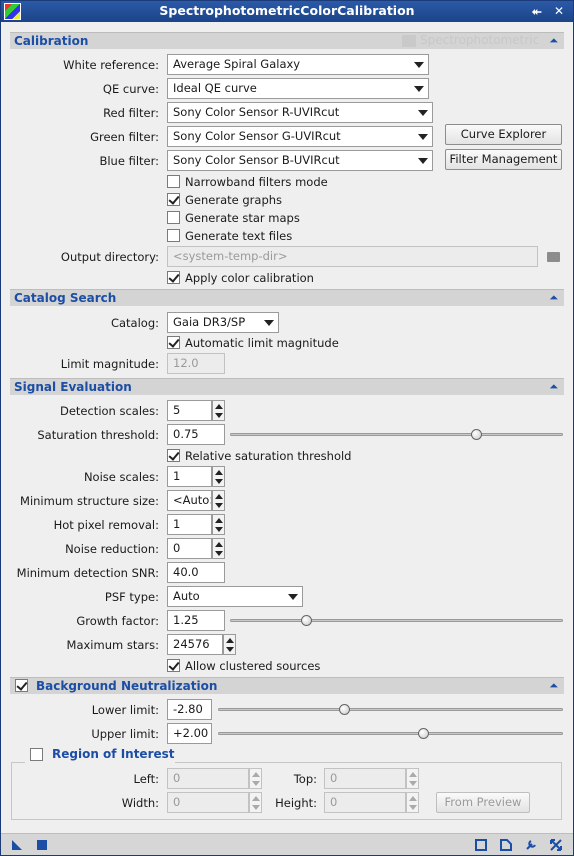 The height and width of the screenshot is (856, 574). Describe the element at coordinates (189, 709) in the screenshot. I see `lower-limit-field: -2.80` at that location.